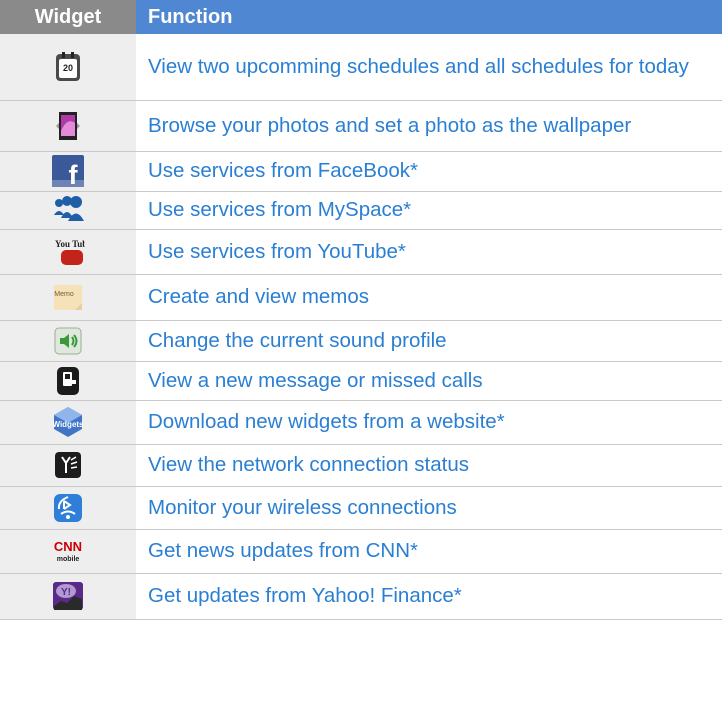 The height and width of the screenshot is (724, 722). I want to click on function-text: Use services from MySpace*, so click(429, 210).